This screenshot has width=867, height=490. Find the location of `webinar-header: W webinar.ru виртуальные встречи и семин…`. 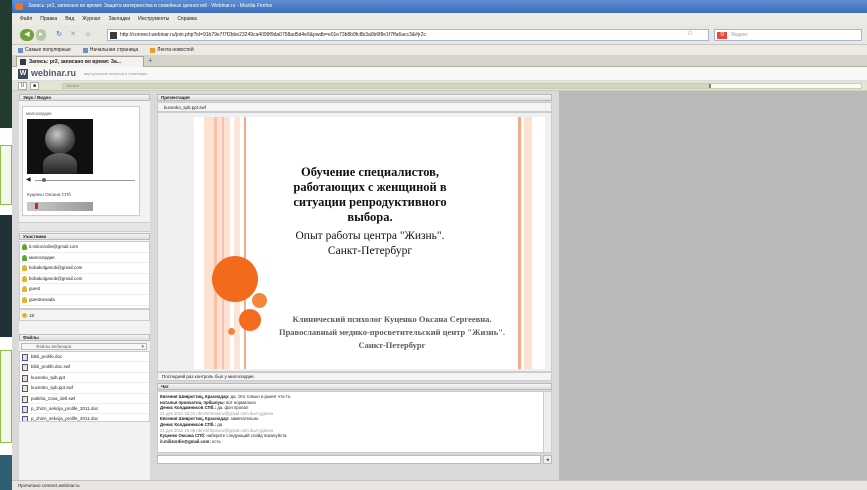

webinar-header: W webinar.ru виртуальные встречи и семин… is located at coordinates (439, 74).